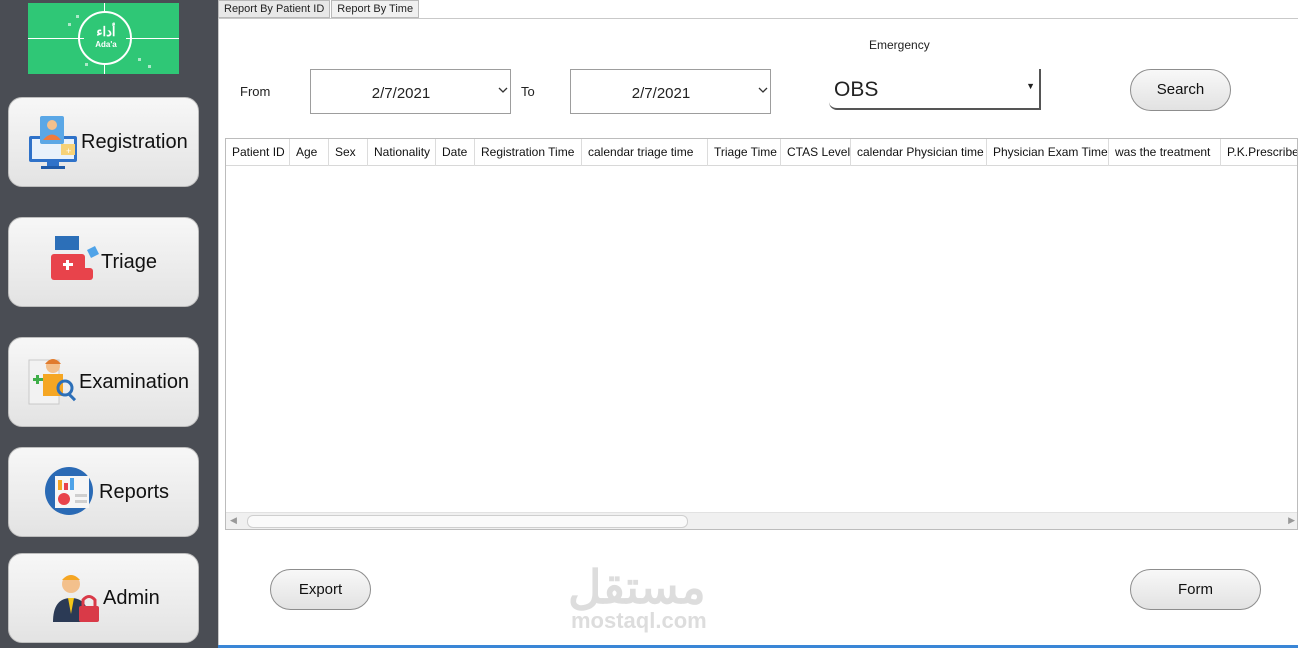  I want to click on to-label: To, so click(528, 91).